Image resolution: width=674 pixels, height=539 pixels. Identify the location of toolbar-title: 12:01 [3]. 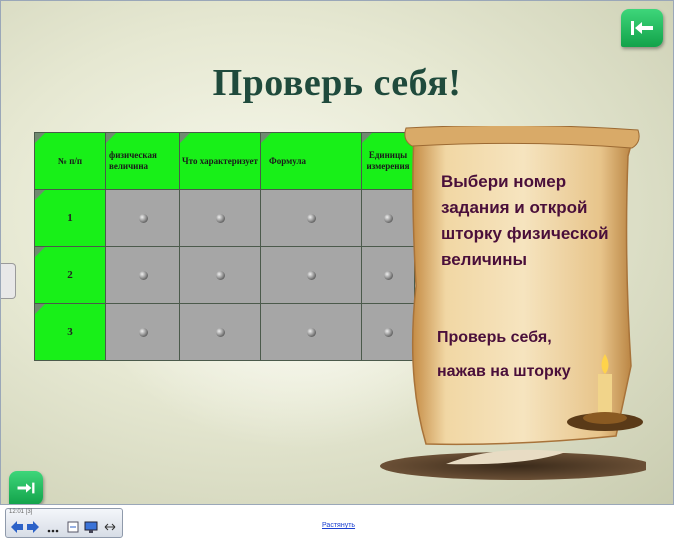
(21, 512).